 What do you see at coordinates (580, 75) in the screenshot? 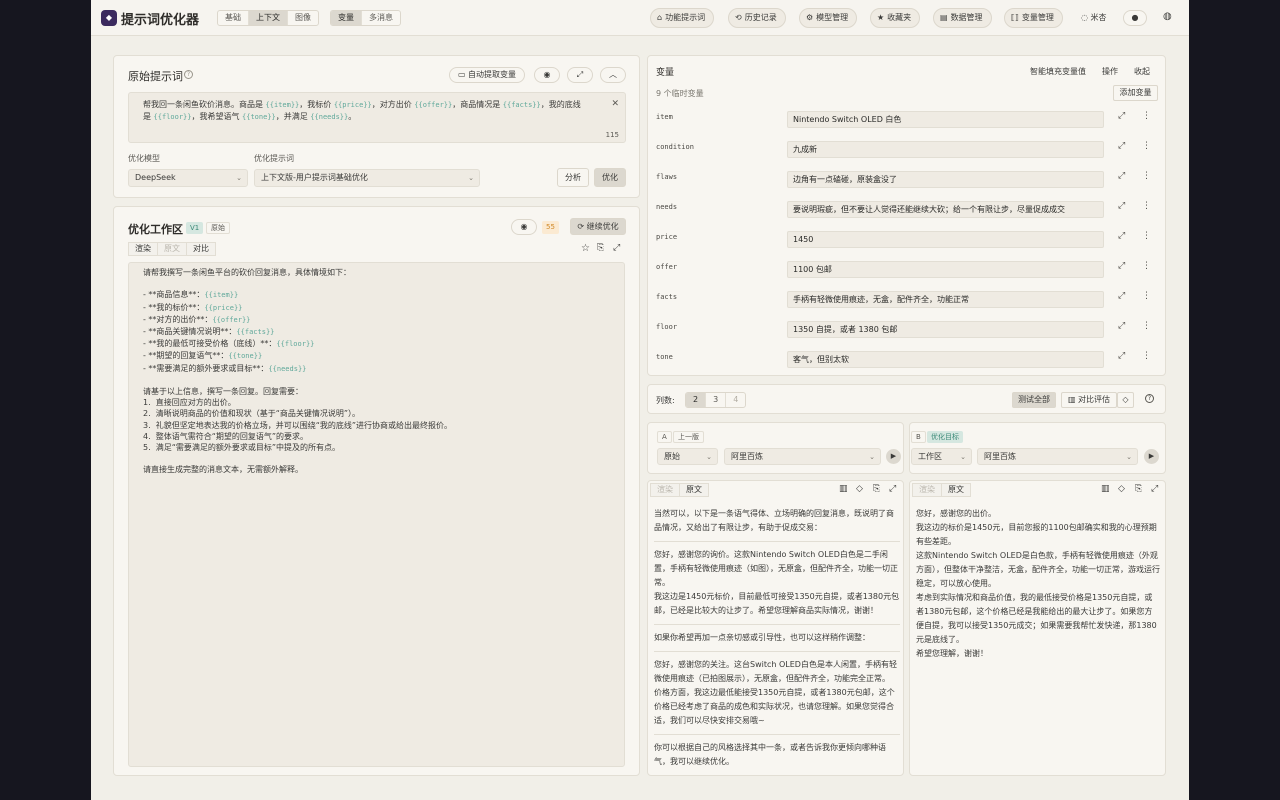
I see `fullscreen-button: ⤢` at bounding box center [580, 75].